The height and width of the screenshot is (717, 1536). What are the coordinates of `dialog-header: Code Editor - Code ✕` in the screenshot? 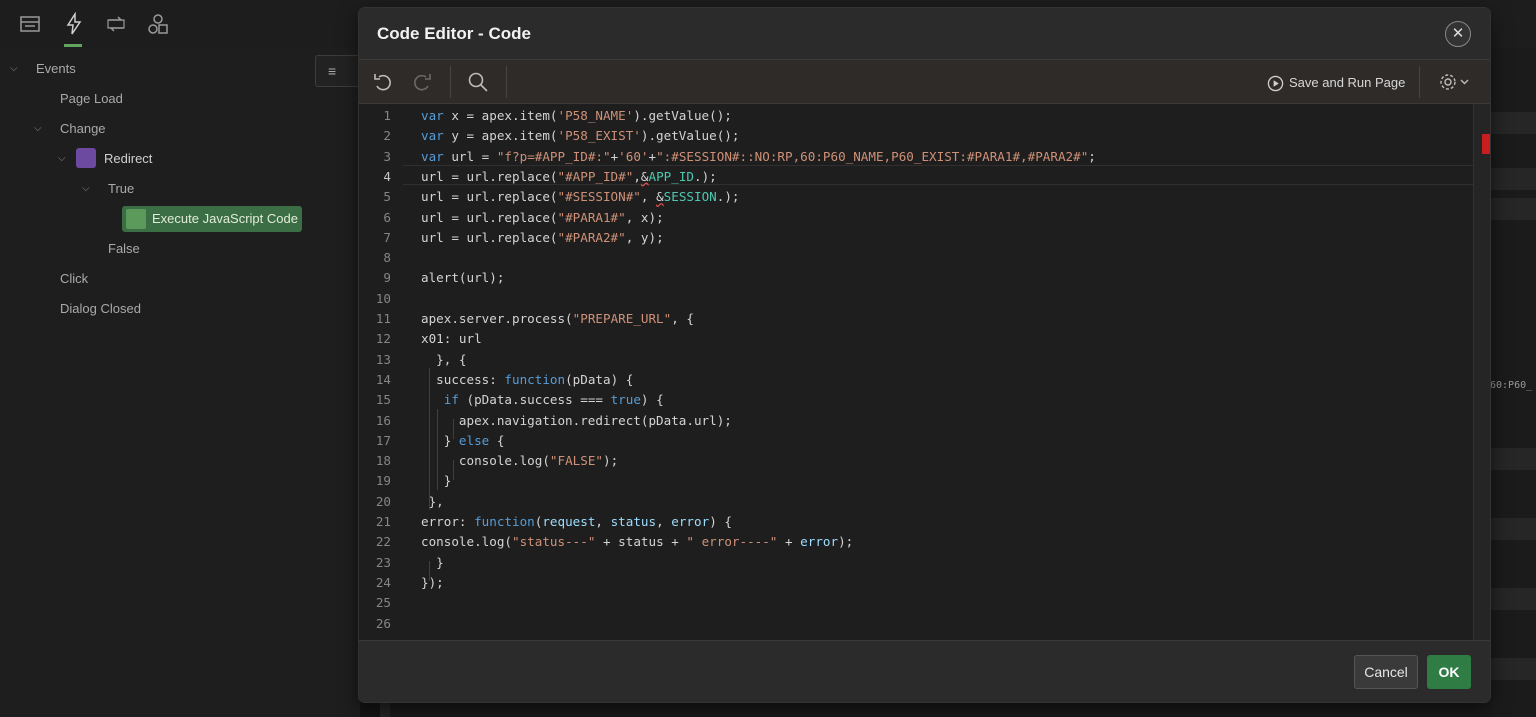 It's located at (924, 34).